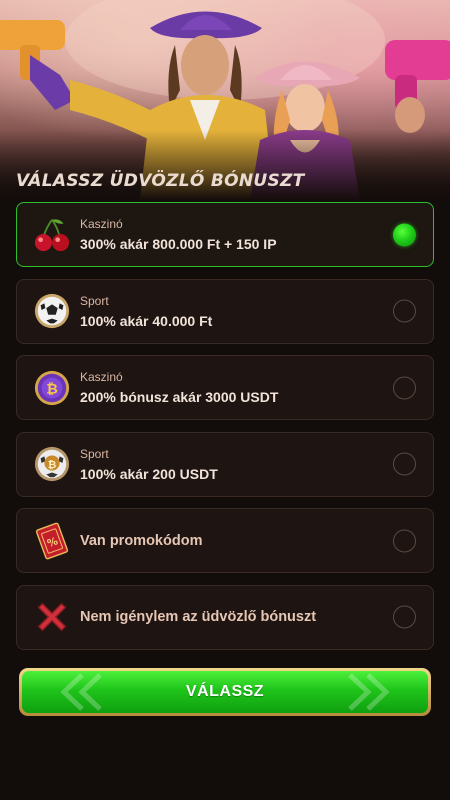 The width and height of the screenshot is (450, 800). I want to click on toy-gun-right-icon, so click(417, 86).